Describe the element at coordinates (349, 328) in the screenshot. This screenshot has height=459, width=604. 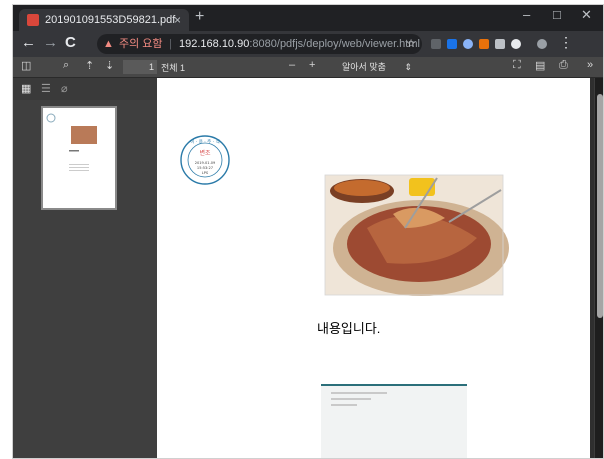
I see `document-body-text: 내용입니다.` at that location.